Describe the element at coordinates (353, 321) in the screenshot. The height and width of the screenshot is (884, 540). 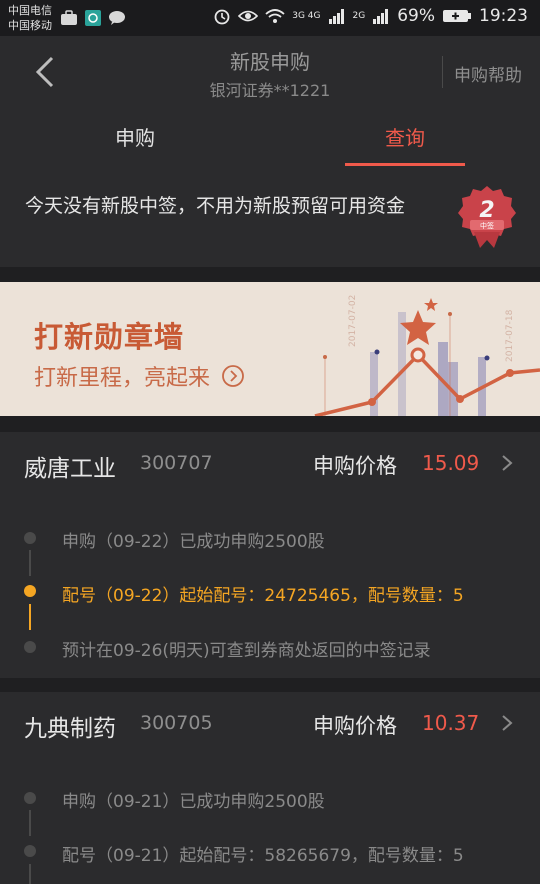
I see `banner-date-1: 2017-07-02` at that location.